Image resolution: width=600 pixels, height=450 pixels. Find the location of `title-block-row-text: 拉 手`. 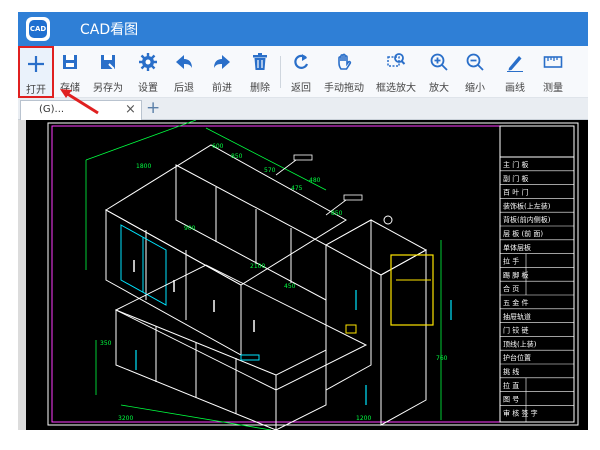

title-block-row-text: 拉 手 is located at coordinates (511, 261).